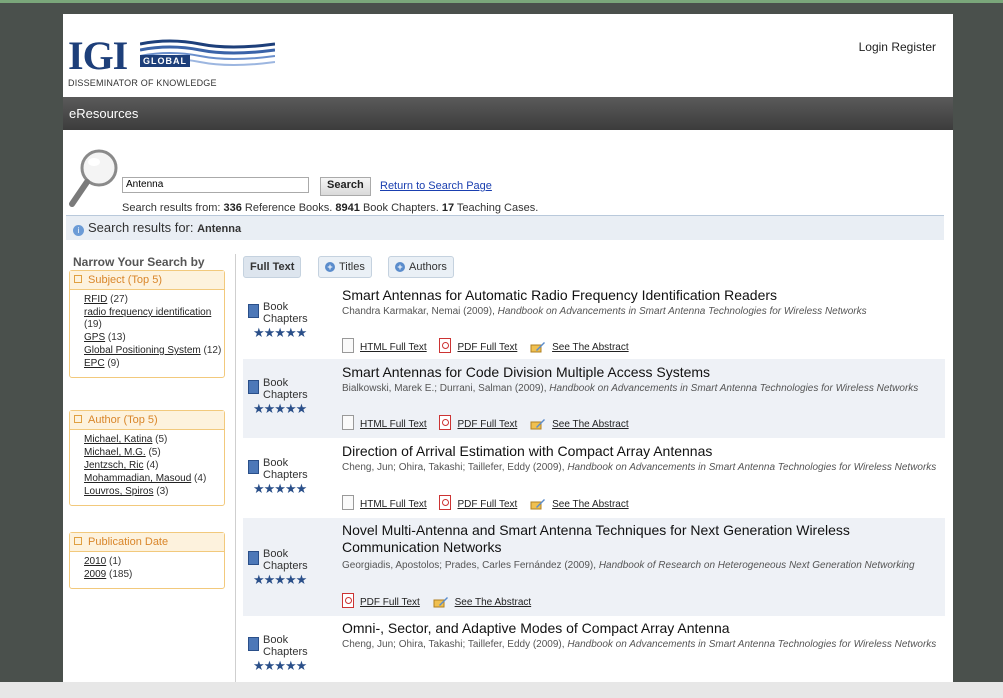 The image size is (1003, 698). Describe the element at coordinates (95, 561) in the screenshot. I see `facet-link: 2010` at that location.